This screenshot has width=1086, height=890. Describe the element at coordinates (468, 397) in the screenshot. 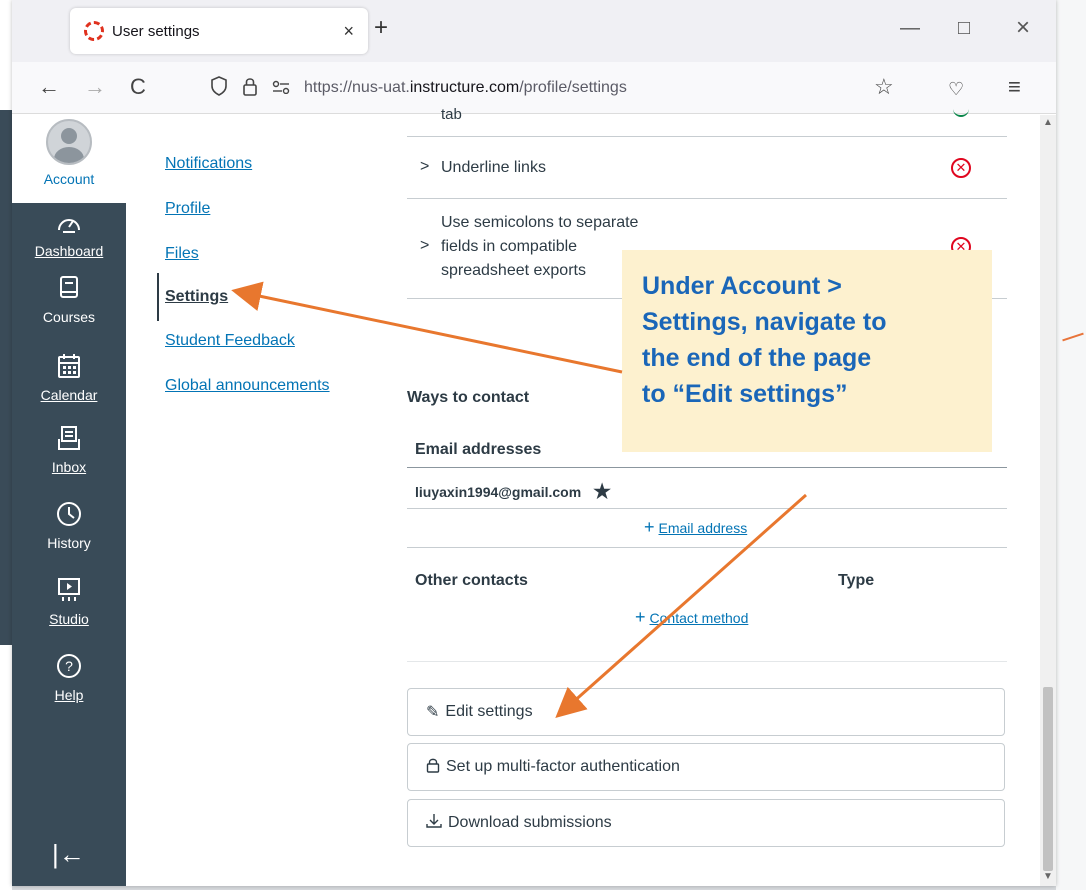

I see `ways-to-contact-heading: Ways to contact` at that location.